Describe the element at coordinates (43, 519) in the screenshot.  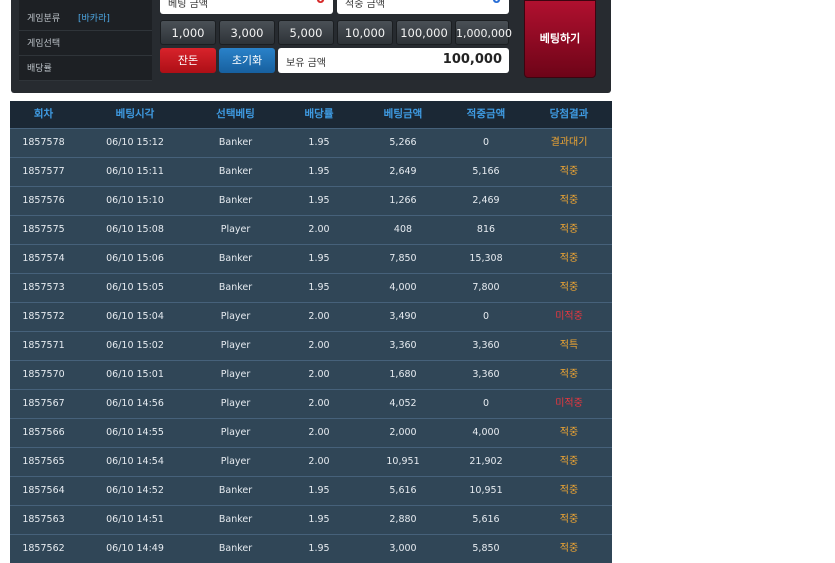
I see `cell-round: 1857563` at that location.